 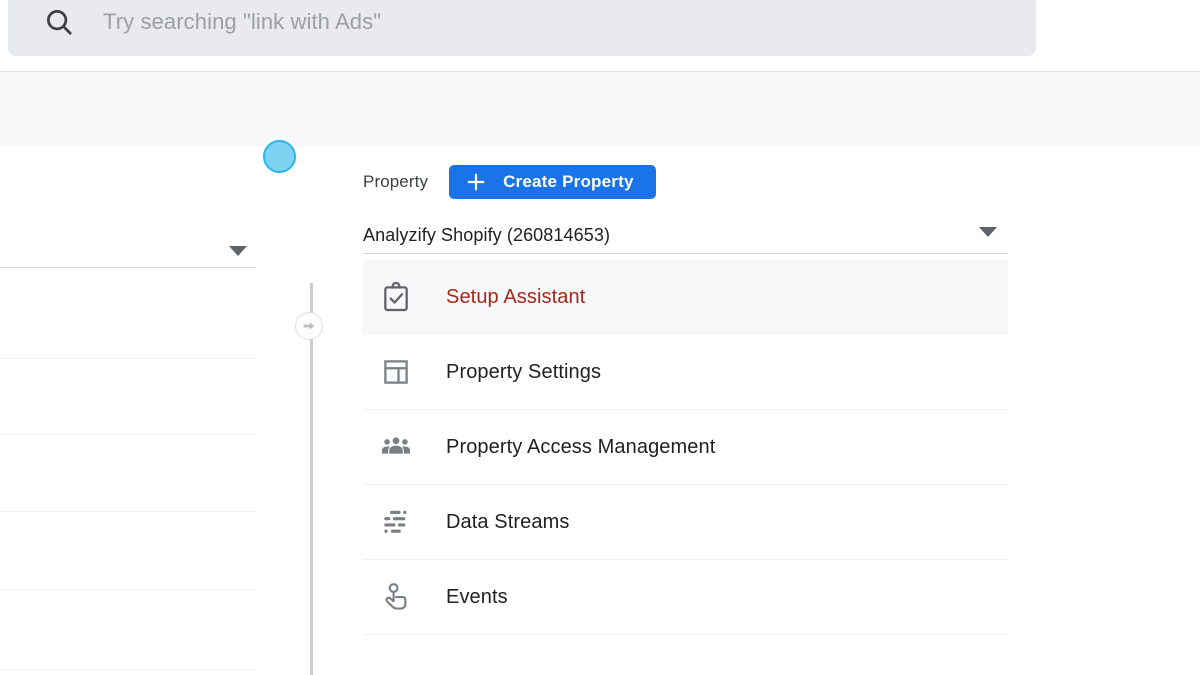 What do you see at coordinates (600, 109) in the screenshot?
I see `toolbar-band` at bounding box center [600, 109].